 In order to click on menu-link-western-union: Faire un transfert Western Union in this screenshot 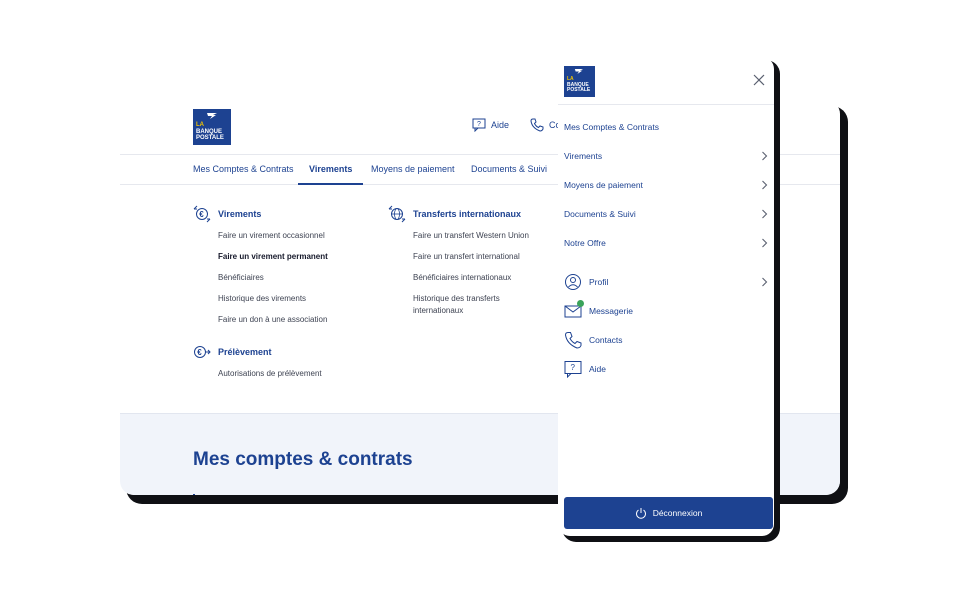, I will do `click(471, 235)`.